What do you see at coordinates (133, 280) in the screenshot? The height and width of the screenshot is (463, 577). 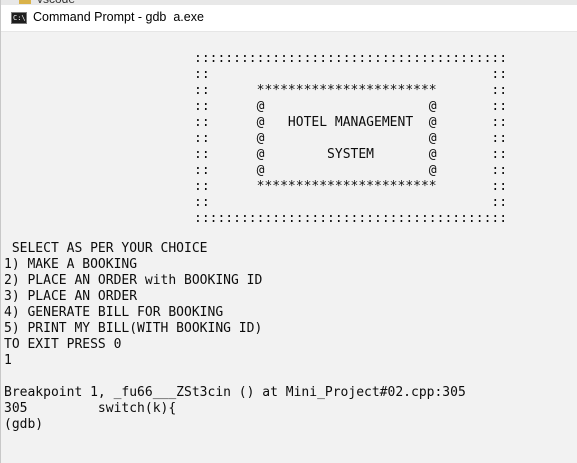 I see `menu-item: 2) PLACE AN ORDER with BOOKING ID` at bounding box center [133, 280].